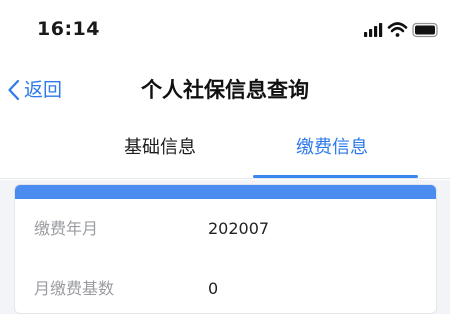 This screenshot has height=314, width=450. I want to click on tab-payment-info: 缴费信息, so click(332, 148).